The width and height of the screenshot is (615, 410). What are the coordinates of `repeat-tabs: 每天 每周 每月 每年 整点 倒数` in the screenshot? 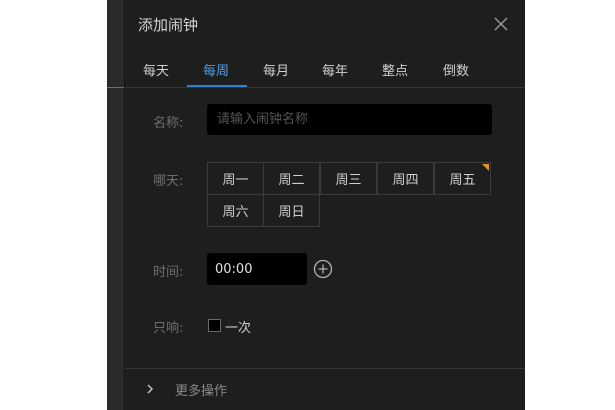 It's located at (325, 69).